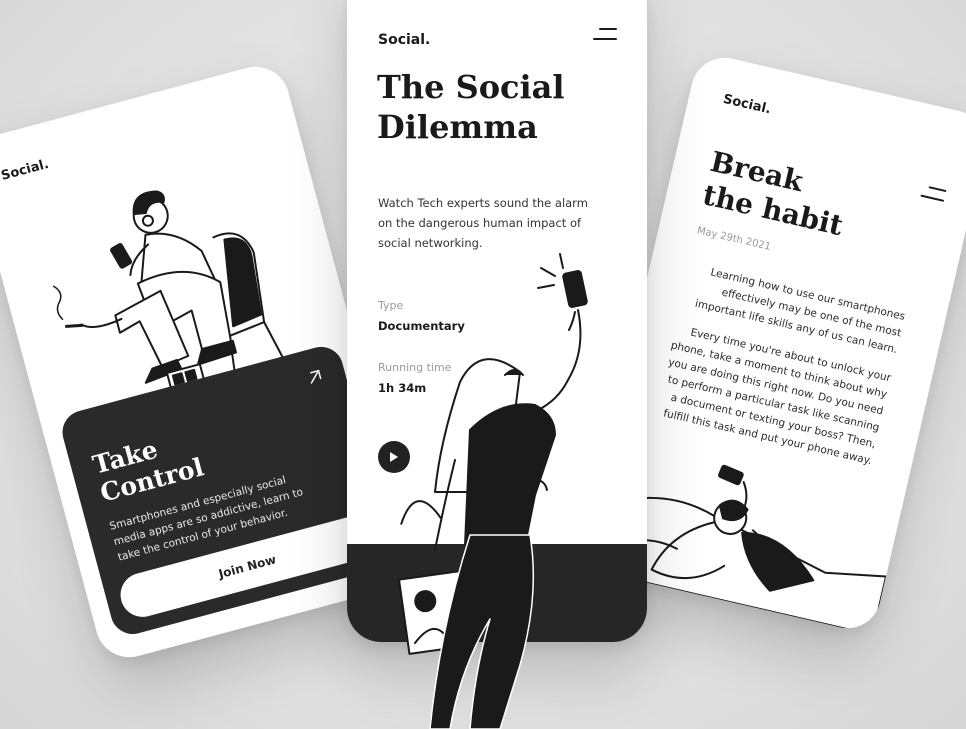 Image resolution: width=966 pixels, height=729 pixels. Describe the element at coordinates (471, 107) in the screenshot. I see `movie-title: The Social Dilemma` at that location.